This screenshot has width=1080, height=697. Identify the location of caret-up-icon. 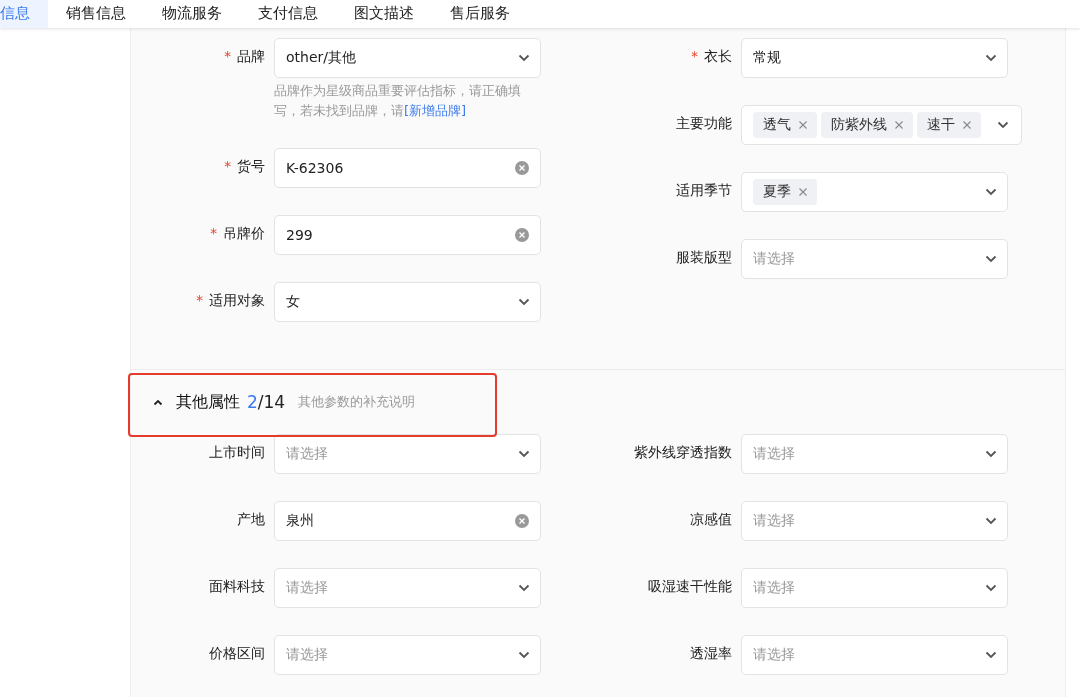
(158, 402).